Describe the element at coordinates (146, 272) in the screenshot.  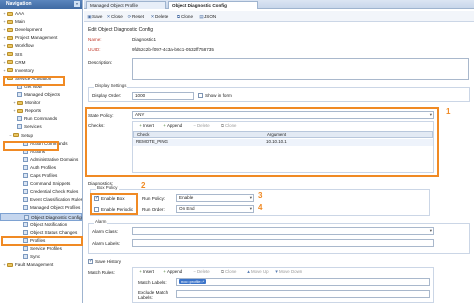
I see `match-insert-button: +Insert` at that location.